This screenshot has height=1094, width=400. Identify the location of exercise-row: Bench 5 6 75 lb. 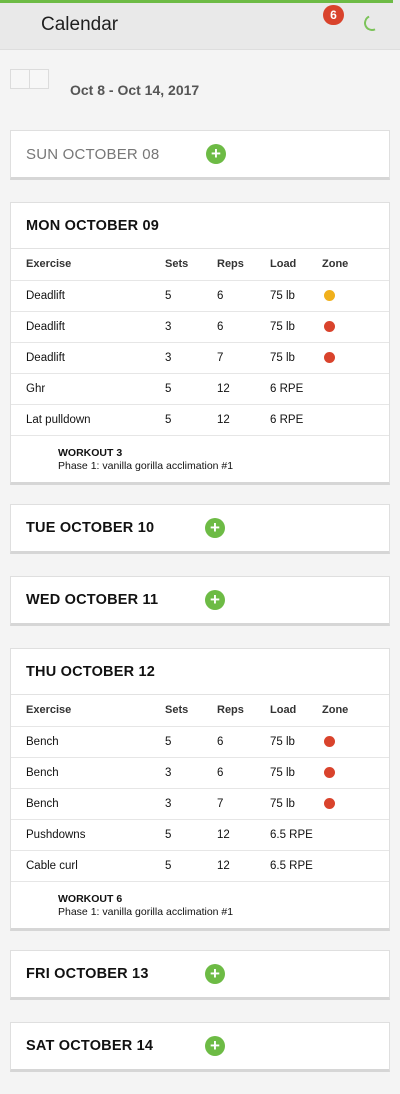
(200, 741).